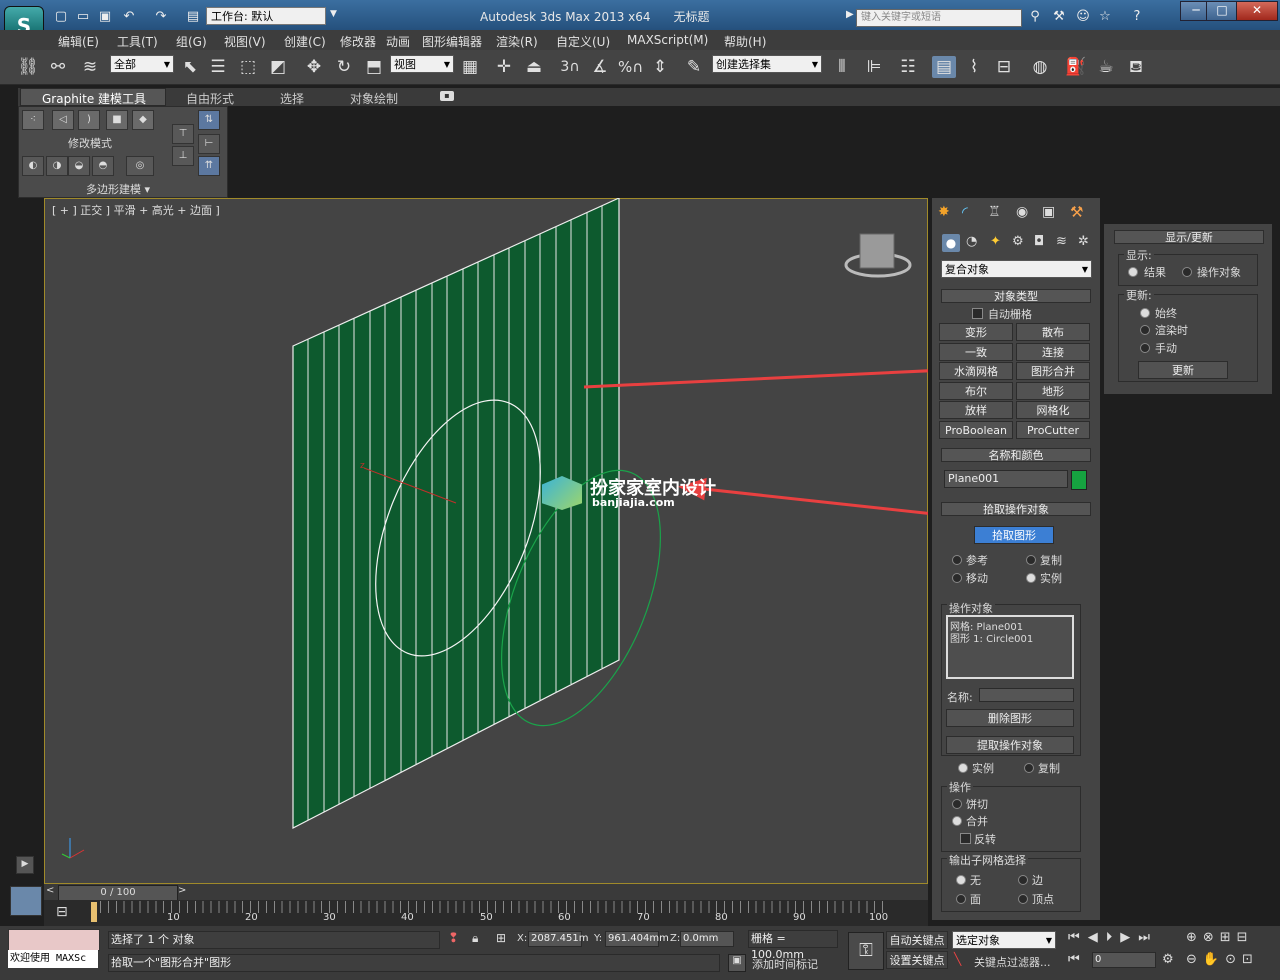 This screenshot has height=980, width=1280. What do you see at coordinates (965, 212) in the screenshot?
I see `modify-tab-icon: ◜` at bounding box center [965, 212].